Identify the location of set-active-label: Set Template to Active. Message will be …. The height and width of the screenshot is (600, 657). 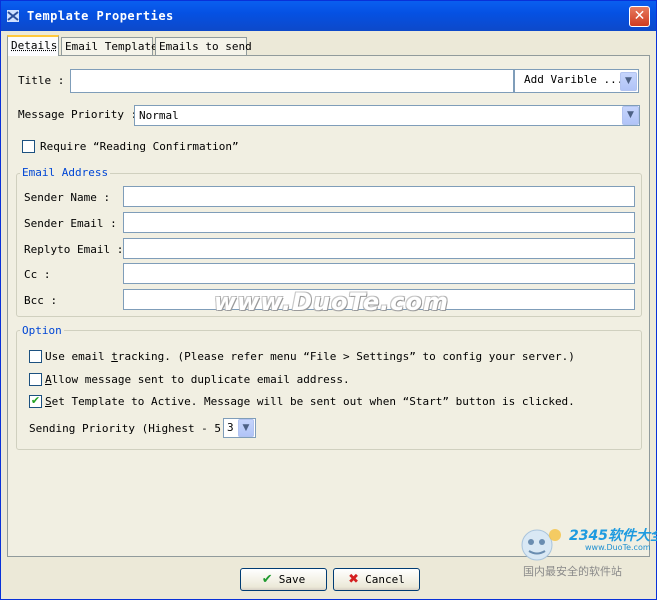
(310, 401).